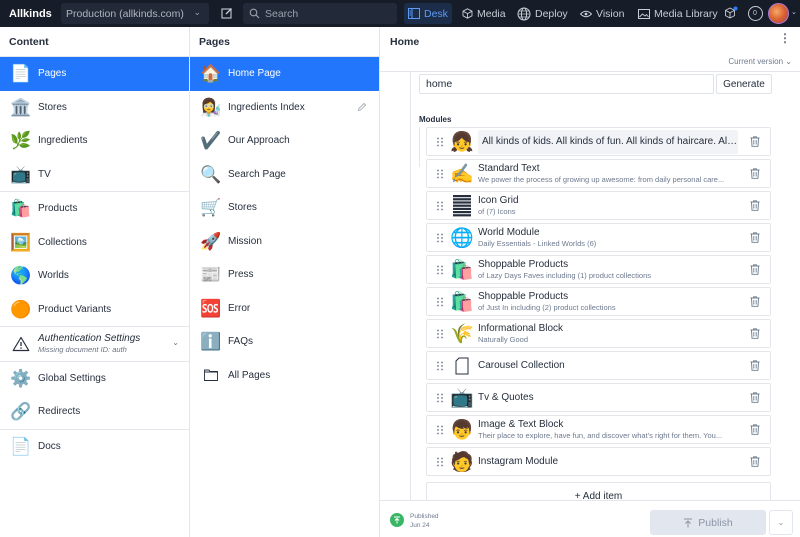  Describe the element at coordinates (284, 108) in the screenshot. I see `page-item-ingredients-index: 👩‍🔬 Ingredients Index` at that location.